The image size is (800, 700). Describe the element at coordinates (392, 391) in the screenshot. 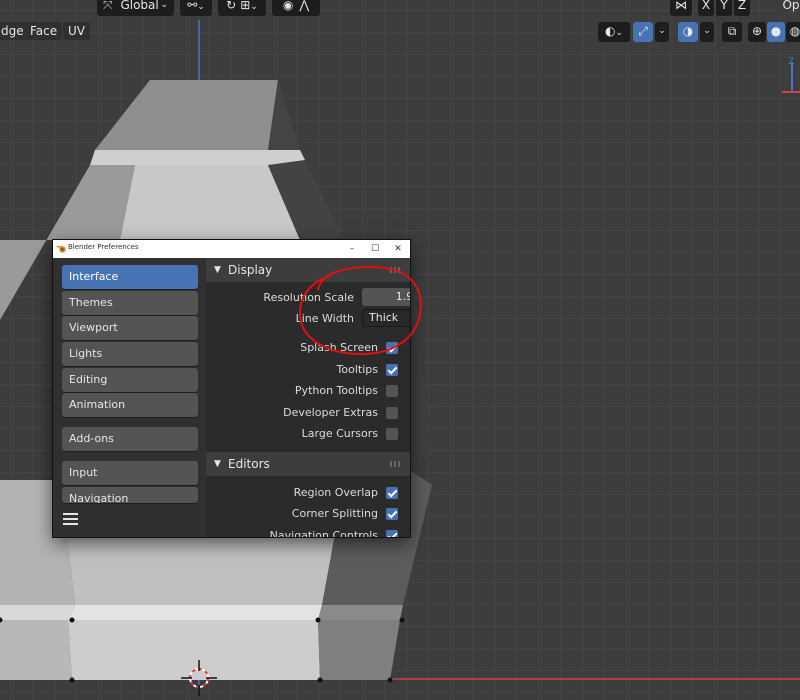

I see `python-tooltips-checkbox` at that location.